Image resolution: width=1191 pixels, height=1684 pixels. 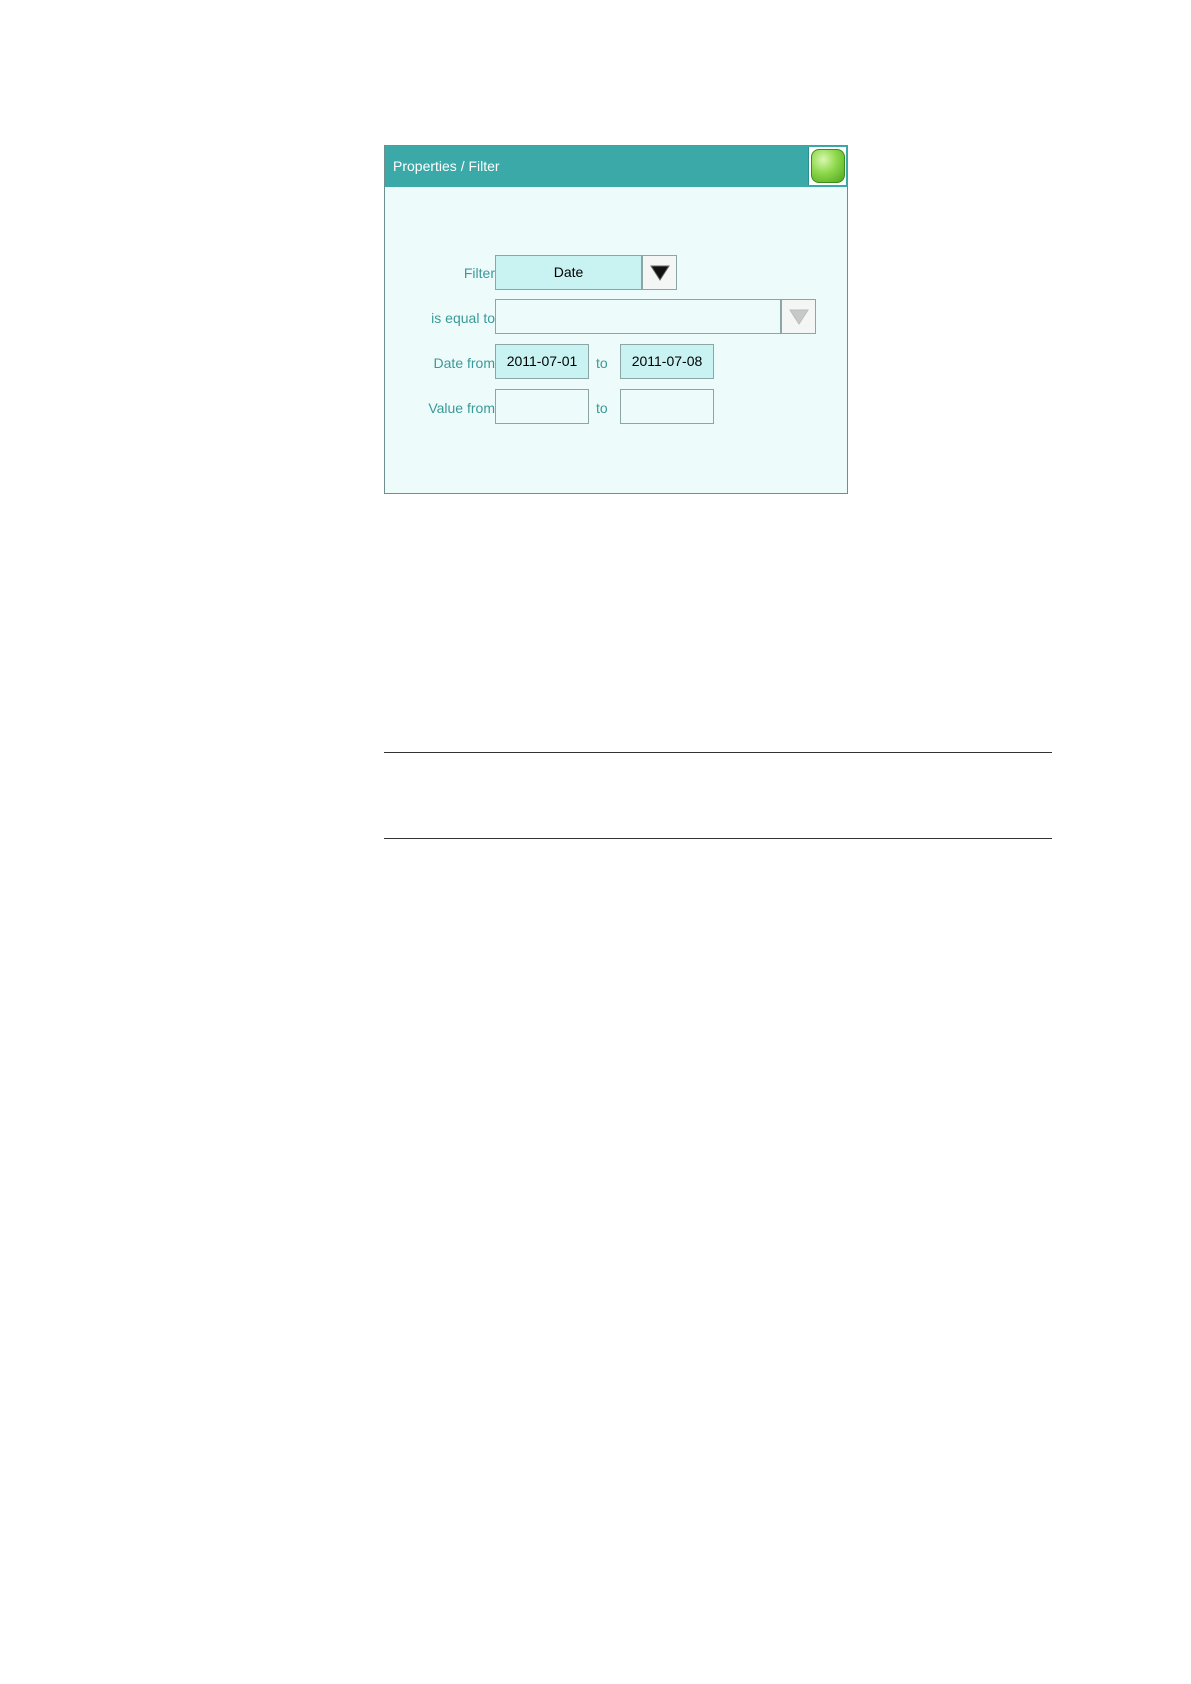 What do you see at coordinates (463, 318) in the screenshot?
I see `is-equal-to-label: is equal to` at bounding box center [463, 318].